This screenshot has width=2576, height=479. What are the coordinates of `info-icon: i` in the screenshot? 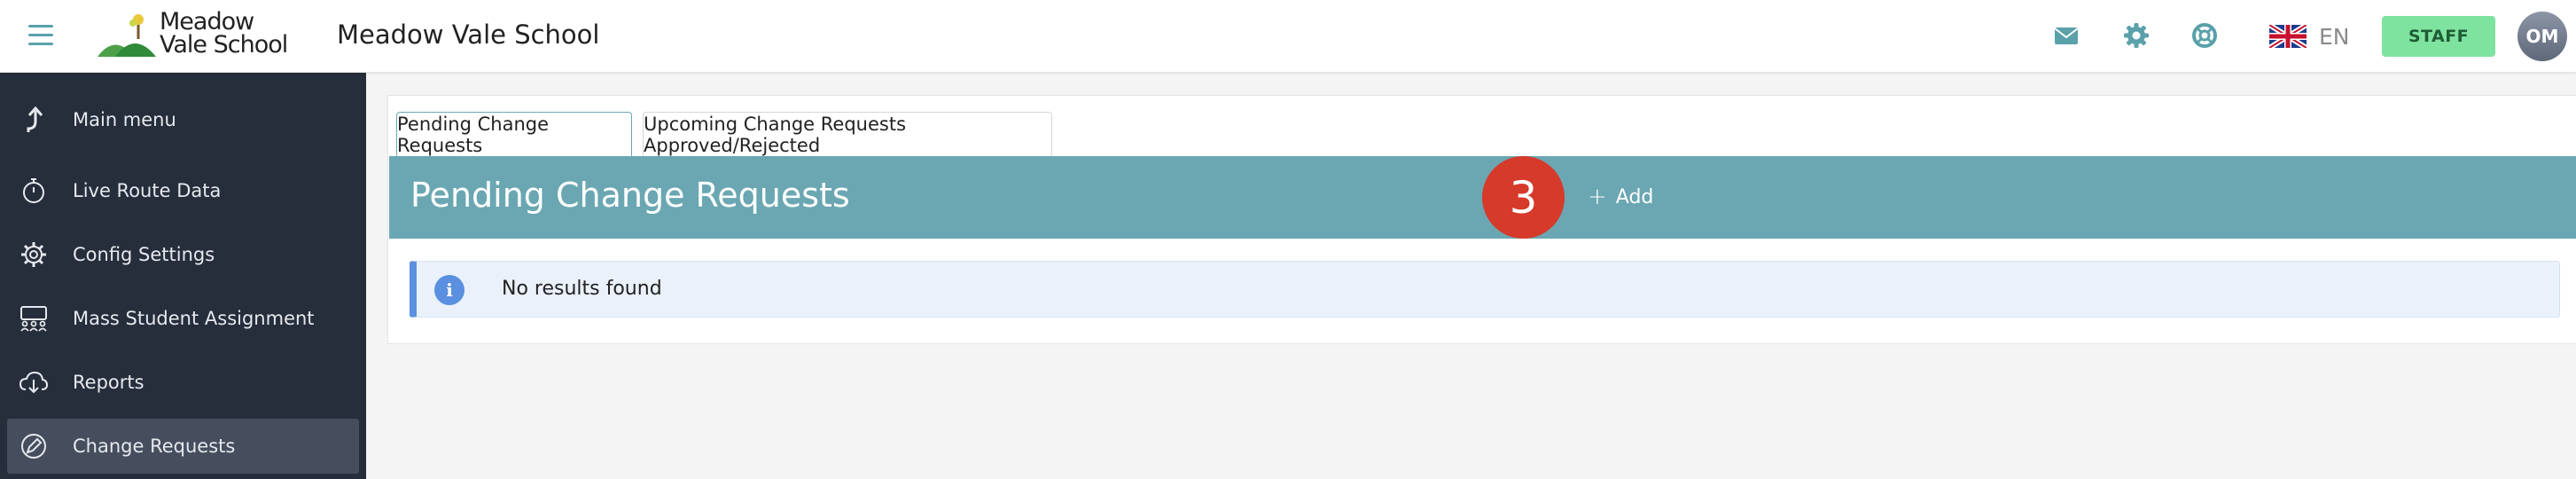 It's located at (449, 290).